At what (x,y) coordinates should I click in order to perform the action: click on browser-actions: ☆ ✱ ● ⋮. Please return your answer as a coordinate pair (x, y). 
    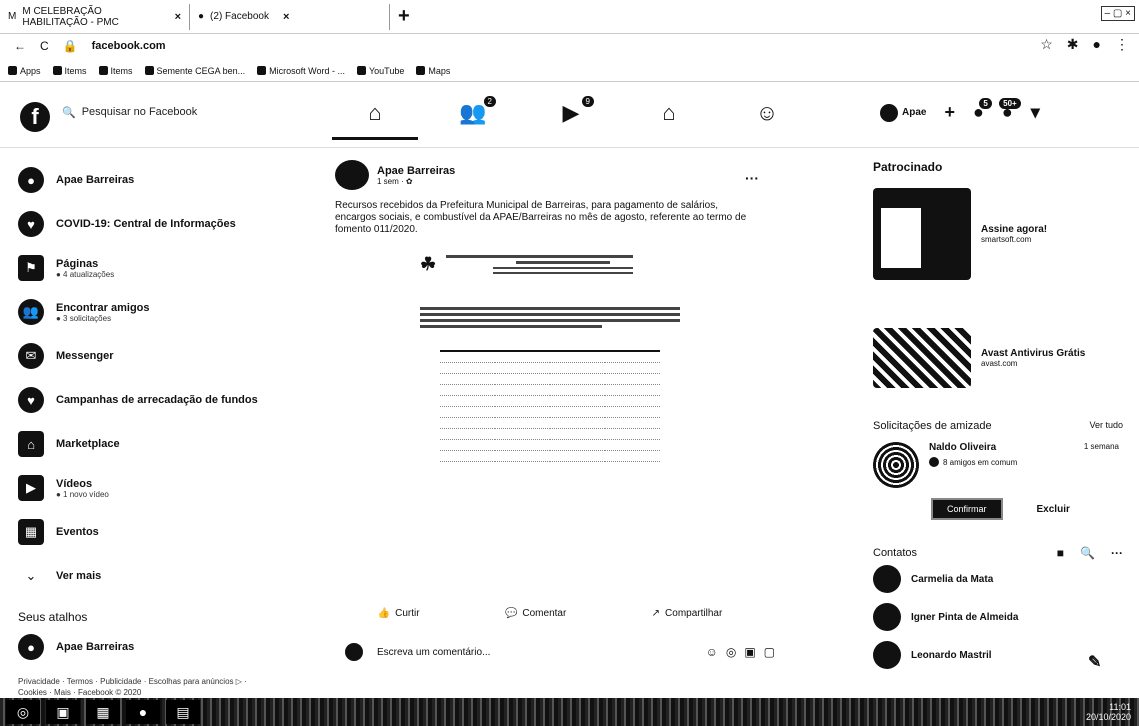
    Looking at the image, I should click on (1084, 44).